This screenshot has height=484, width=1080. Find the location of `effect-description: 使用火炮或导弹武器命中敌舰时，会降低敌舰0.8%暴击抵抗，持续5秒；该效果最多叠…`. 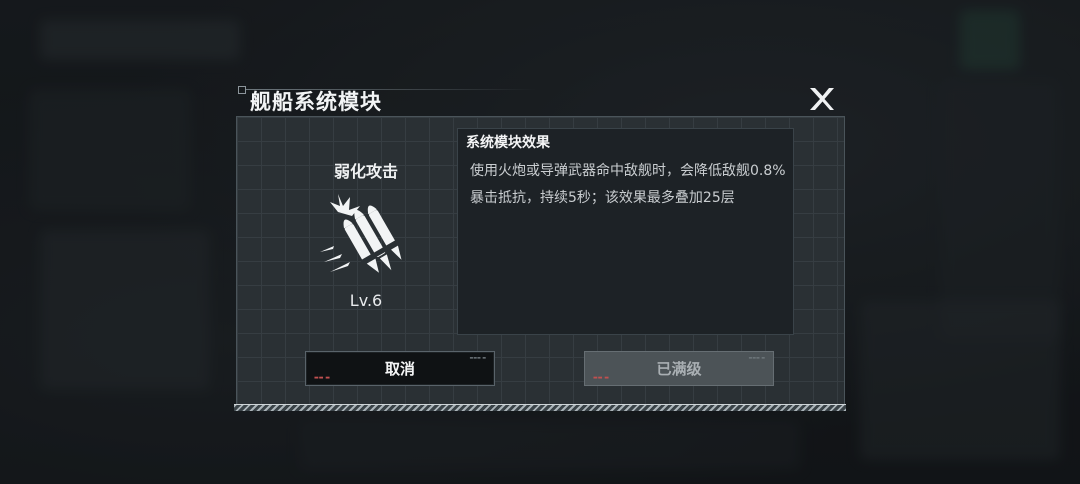

effect-description: 使用火炮或导弹武器命中敌舰时，会降低敌舰0.8%暴击抵抗，持续5秒；该效果最多叠… is located at coordinates (628, 184).